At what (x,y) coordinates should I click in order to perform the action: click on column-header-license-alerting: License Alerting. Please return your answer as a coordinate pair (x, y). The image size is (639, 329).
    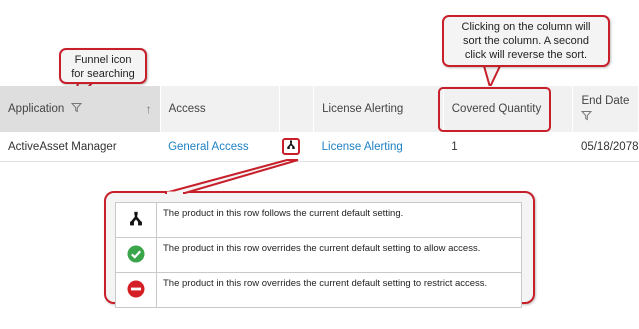
    Looking at the image, I should click on (378, 109).